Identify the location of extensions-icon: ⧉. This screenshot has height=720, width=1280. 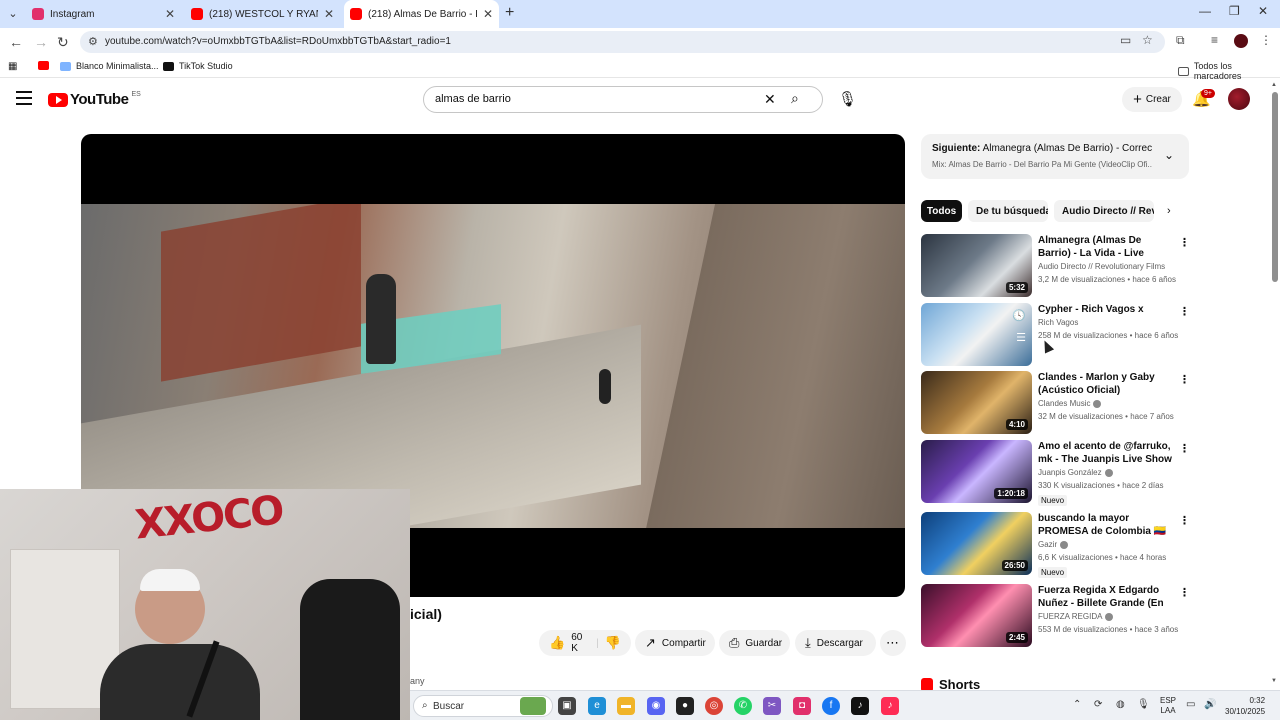
(1180, 40).